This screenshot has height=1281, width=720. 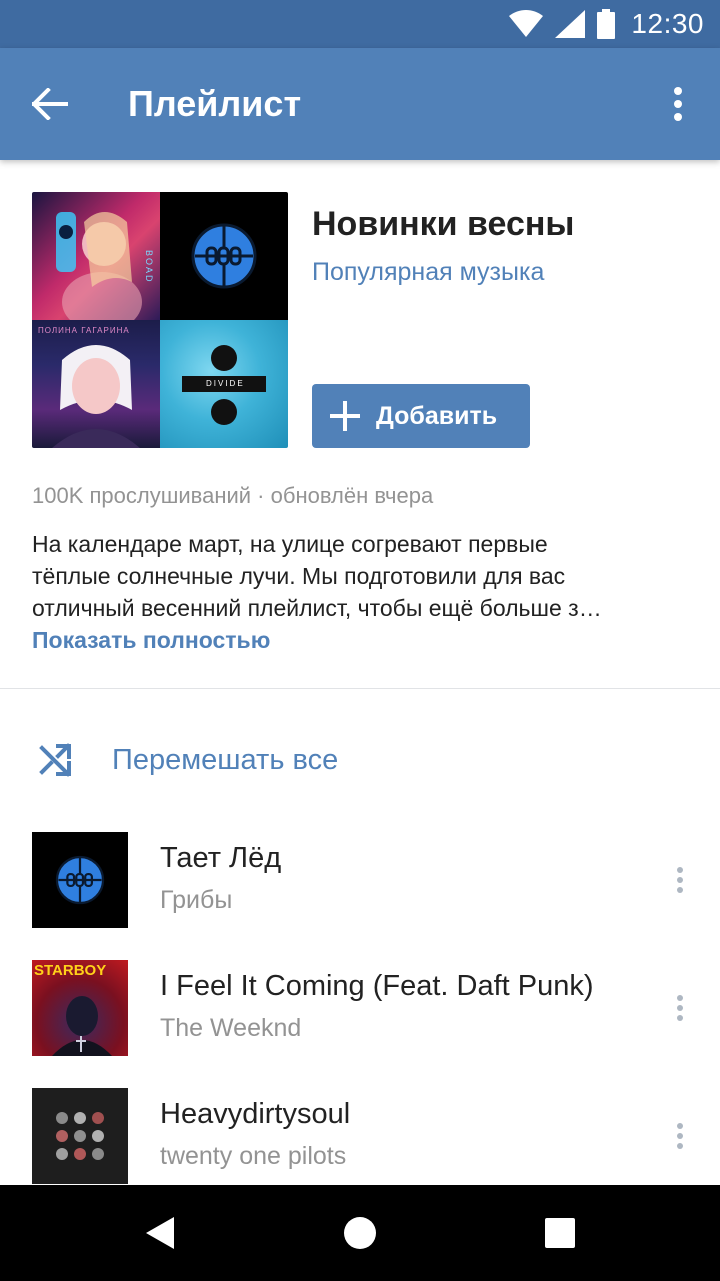 What do you see at coordinates (345, 416) in the screenshot?
I see `plus-icon` at bounding box center [345, 416].